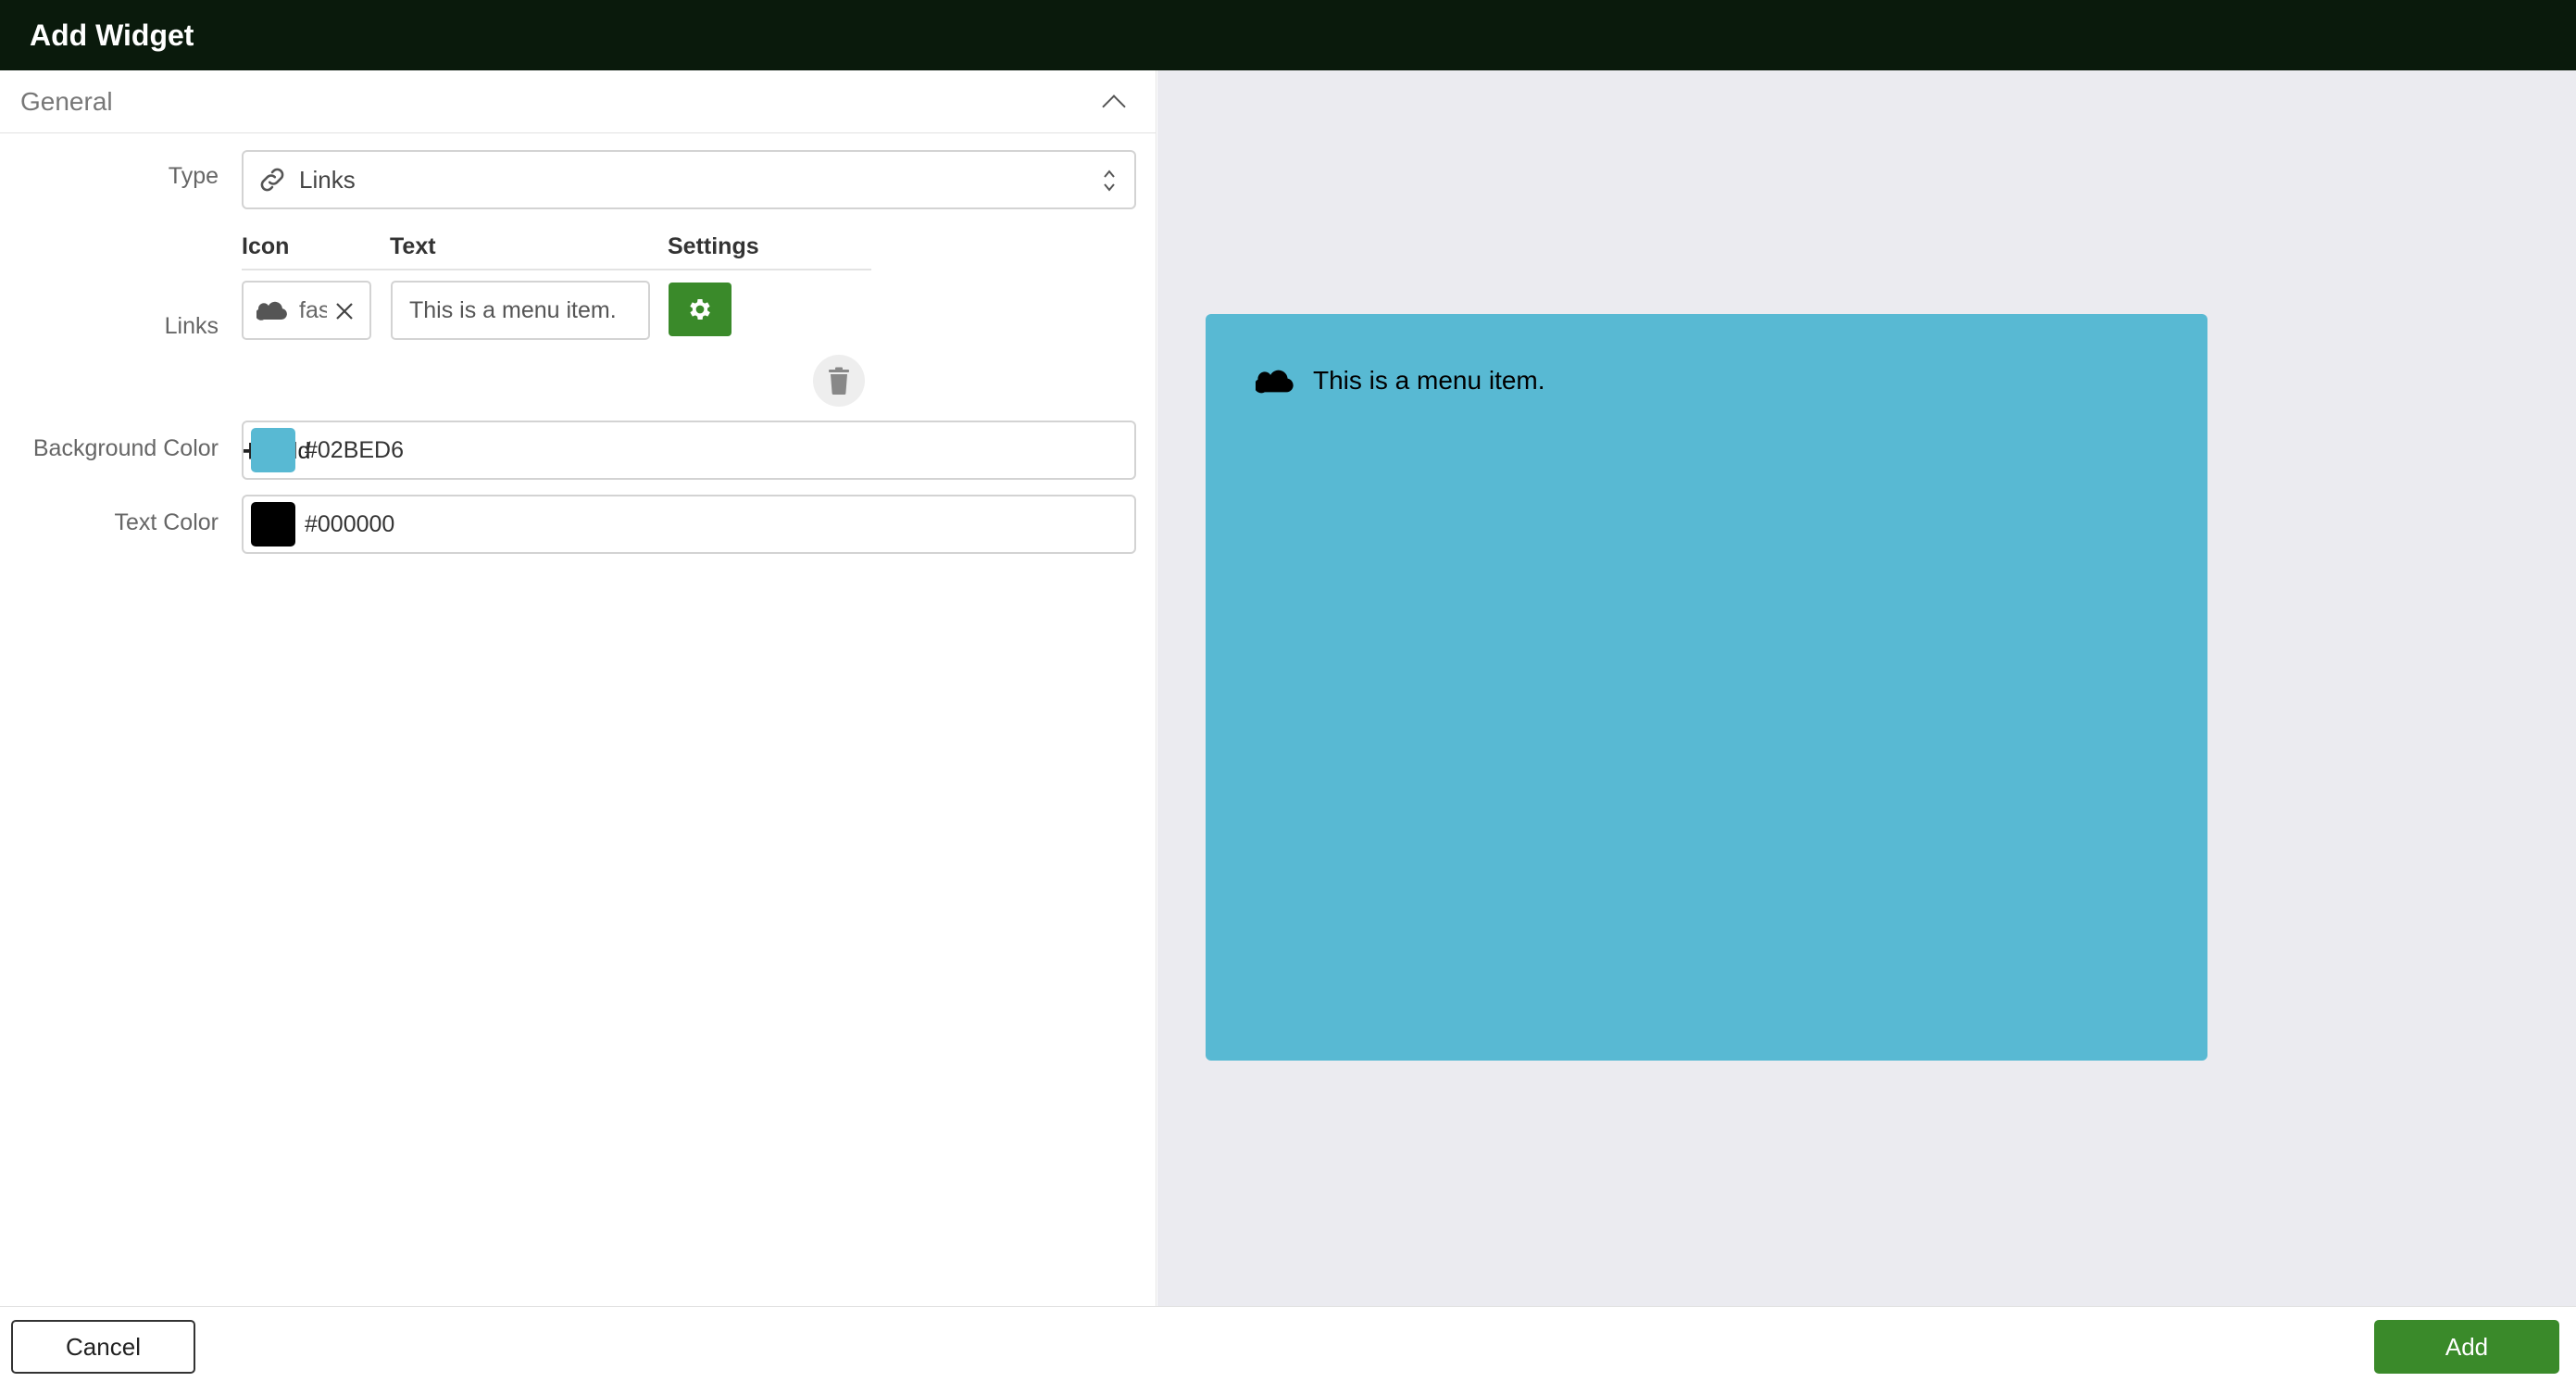 Image resolution: width=2576 pixels, height=1382 pixels. I want to click on clear-icon, so click(344, 311).